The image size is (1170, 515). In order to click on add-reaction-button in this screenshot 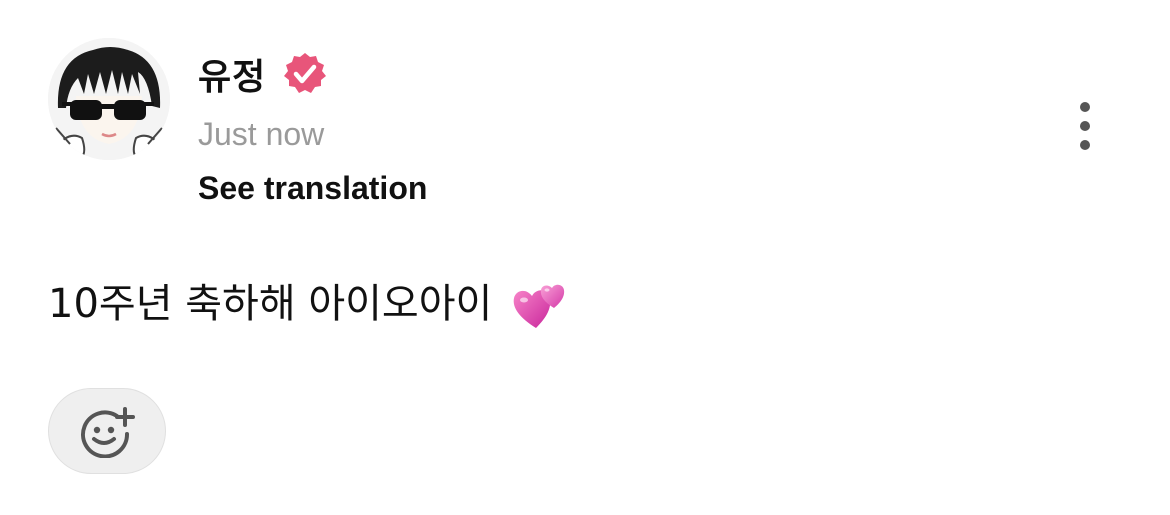, I will do `click(107, 431)`.